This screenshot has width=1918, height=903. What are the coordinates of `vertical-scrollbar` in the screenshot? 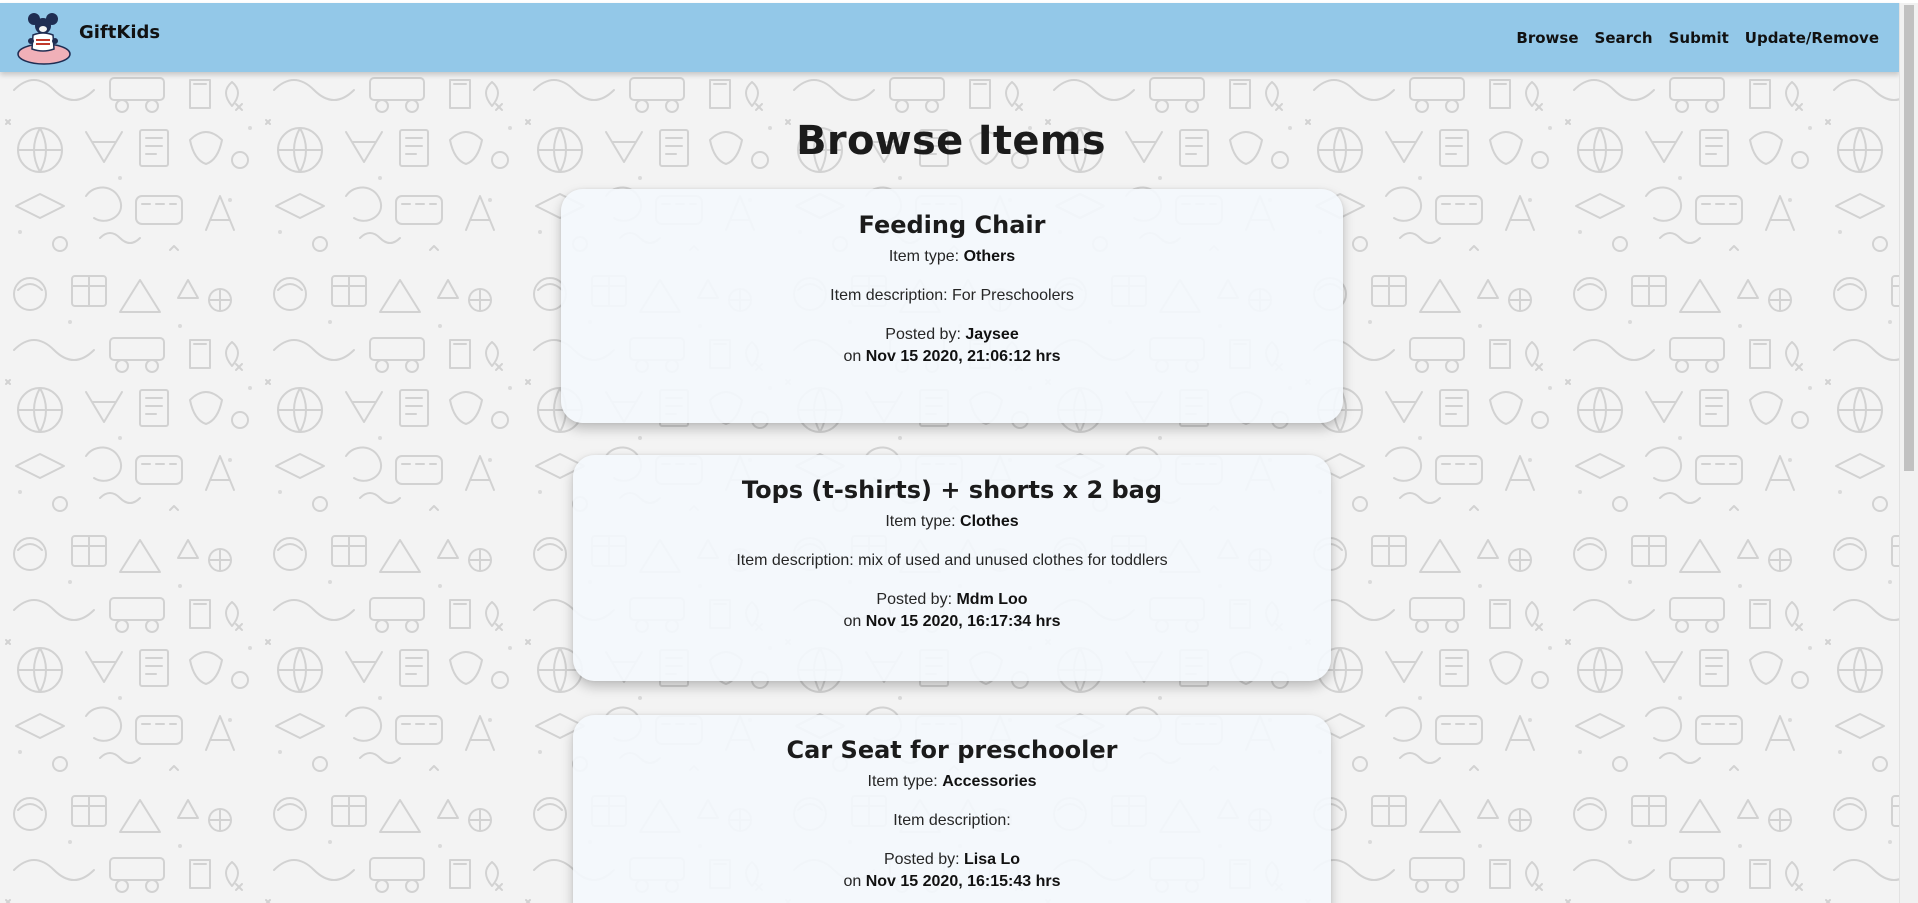 It's located at (1908, 453).